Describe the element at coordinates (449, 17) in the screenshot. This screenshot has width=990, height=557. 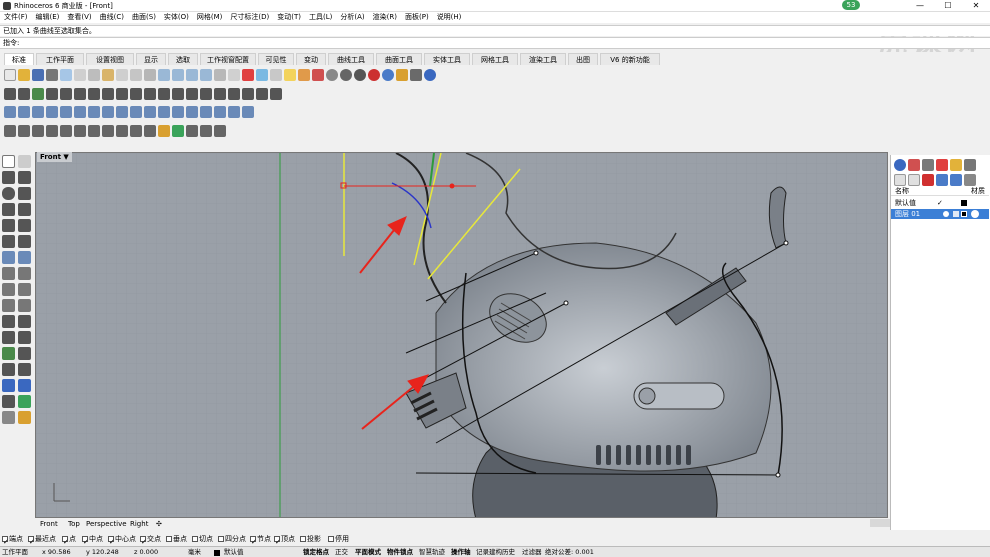
I see `menu-help: 说明(H)` at that location.